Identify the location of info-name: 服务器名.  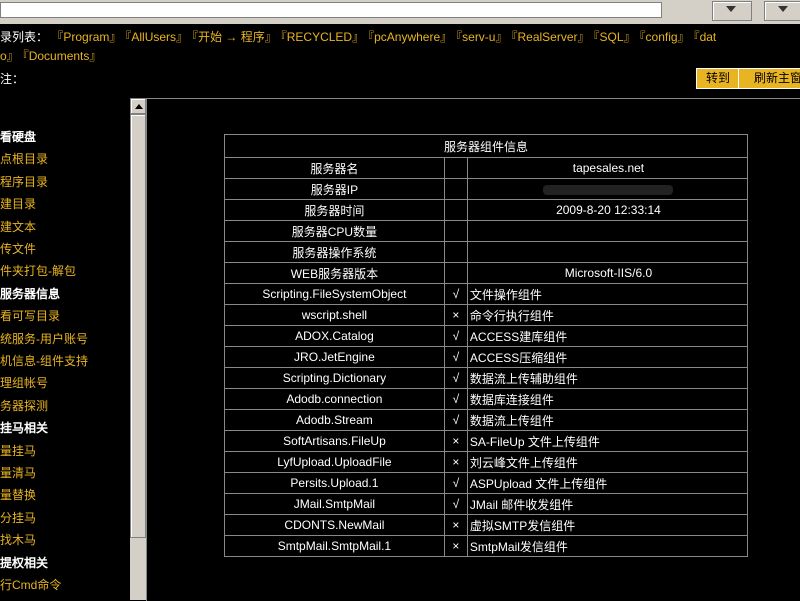
(334, 168).